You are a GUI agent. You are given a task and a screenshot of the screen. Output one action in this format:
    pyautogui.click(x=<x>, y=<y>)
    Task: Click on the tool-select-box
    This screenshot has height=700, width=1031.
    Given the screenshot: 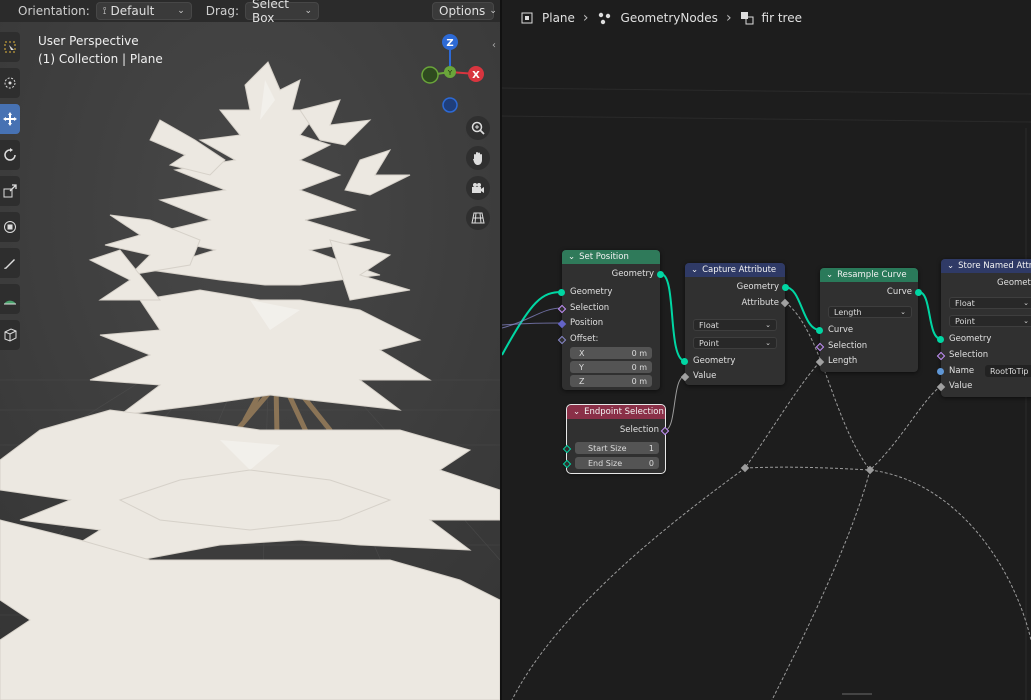 What is the action you would take?
    pyautogui.click(x=10, y=47)
    